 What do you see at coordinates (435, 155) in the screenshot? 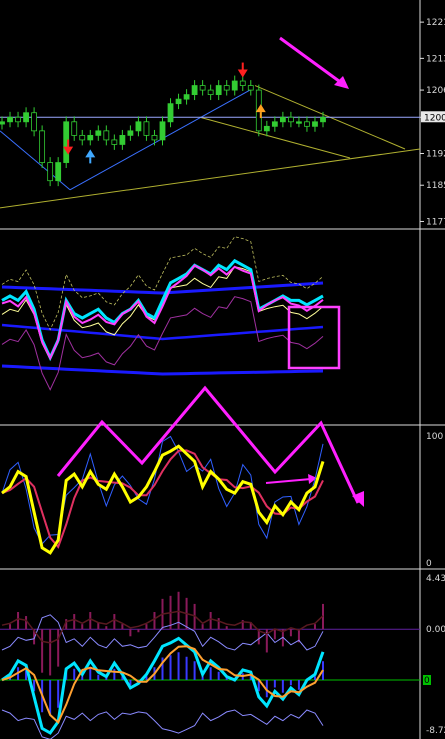
I see `price-axis-label: 1192` at bounding box center [435, 155].